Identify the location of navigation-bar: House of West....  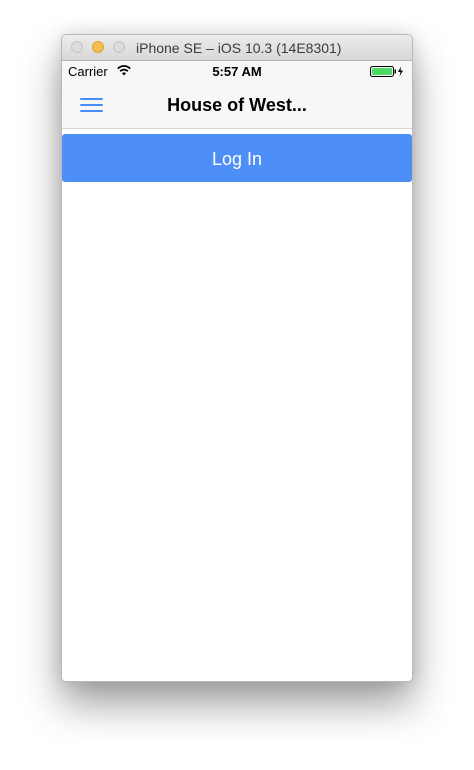
(237, 105).